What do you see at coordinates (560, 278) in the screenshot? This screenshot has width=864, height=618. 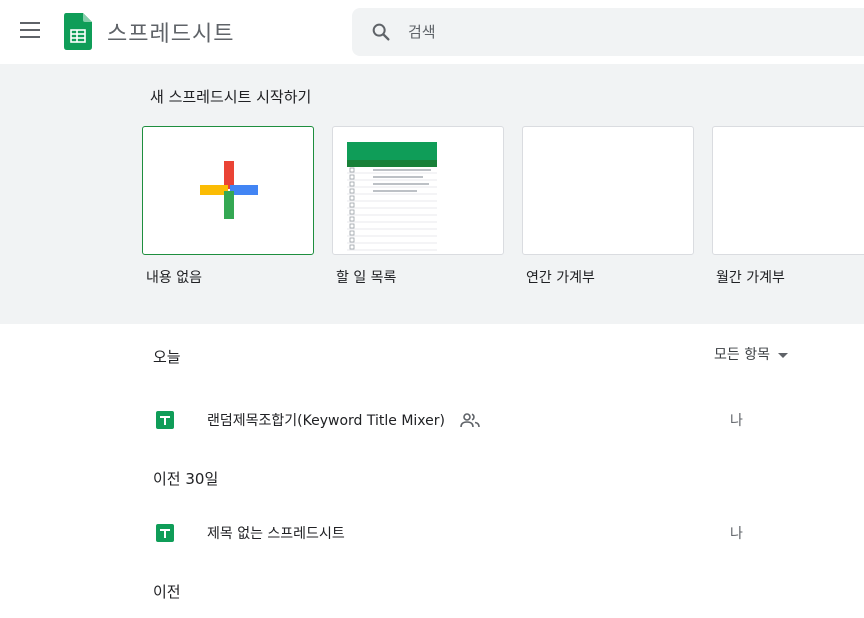 I see `template-label: 연간 가계부` at bounding box center [560, 278].